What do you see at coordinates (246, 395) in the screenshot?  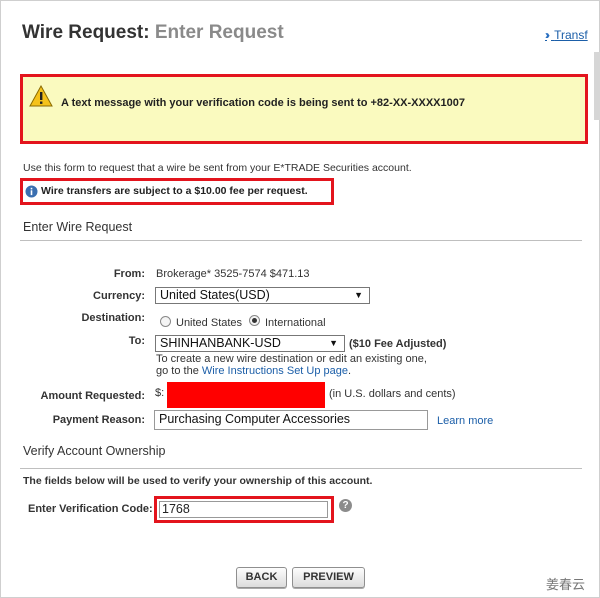 I see `amount-input-redacted` at bounding box center [246, 395].